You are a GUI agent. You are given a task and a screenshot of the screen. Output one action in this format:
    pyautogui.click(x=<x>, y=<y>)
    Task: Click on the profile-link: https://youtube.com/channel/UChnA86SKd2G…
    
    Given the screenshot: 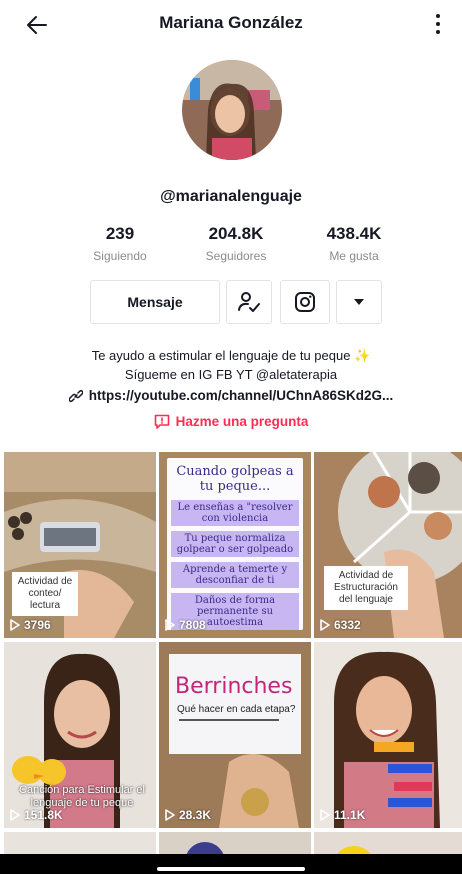 What is the action you would take?
    pyautogui.click(x=231, y=395)
    